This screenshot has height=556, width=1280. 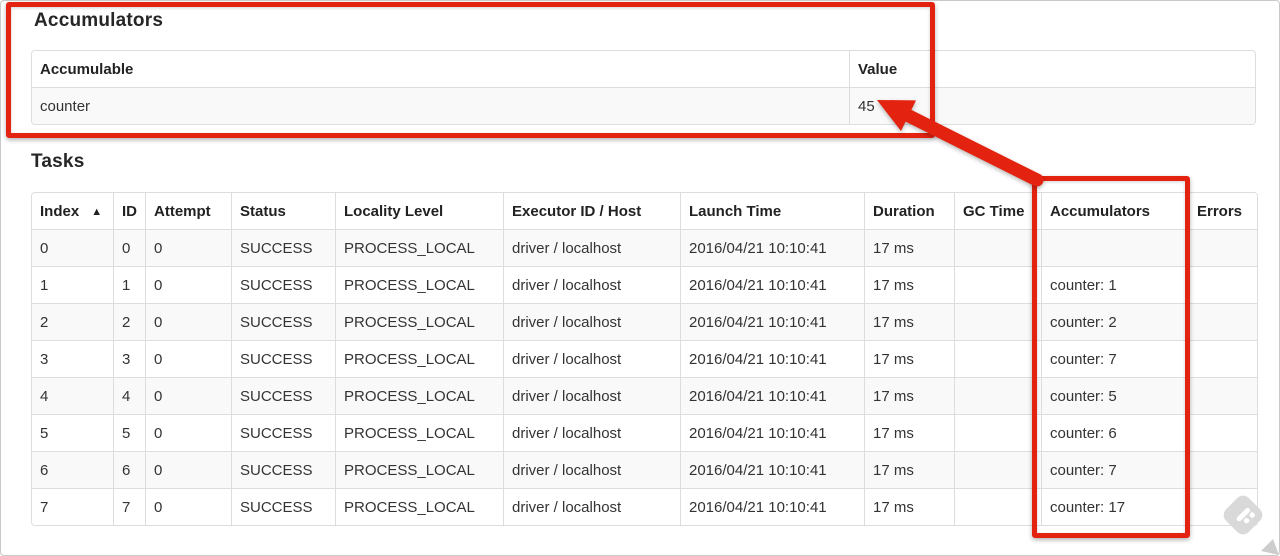 What do you see at coordinates (592, 211) in the screenshot?
I see `column-header-executor-id-host: Executor ID / Host` at bounding box center [592, 211].